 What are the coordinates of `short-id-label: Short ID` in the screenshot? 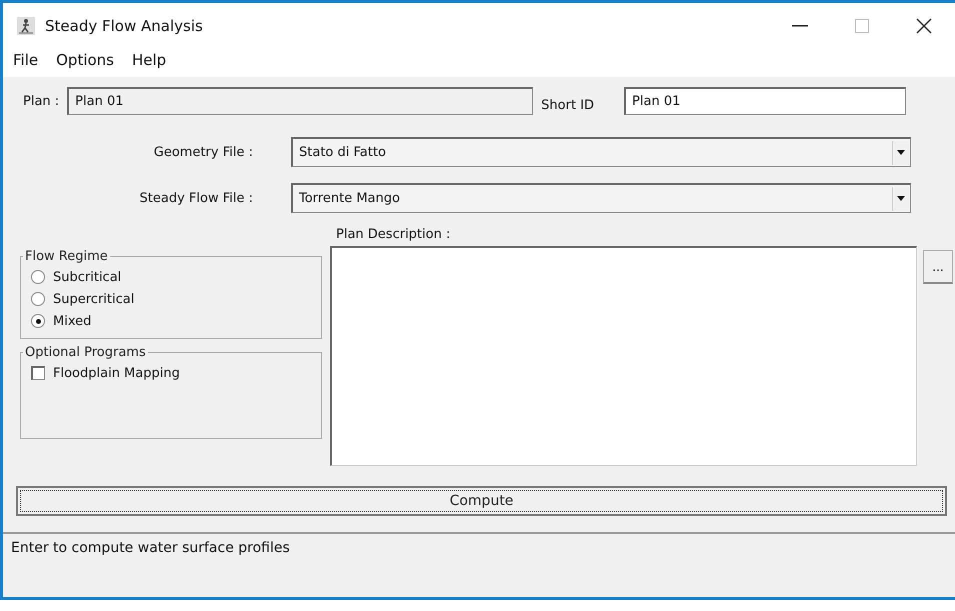 It's located at (567, 105).